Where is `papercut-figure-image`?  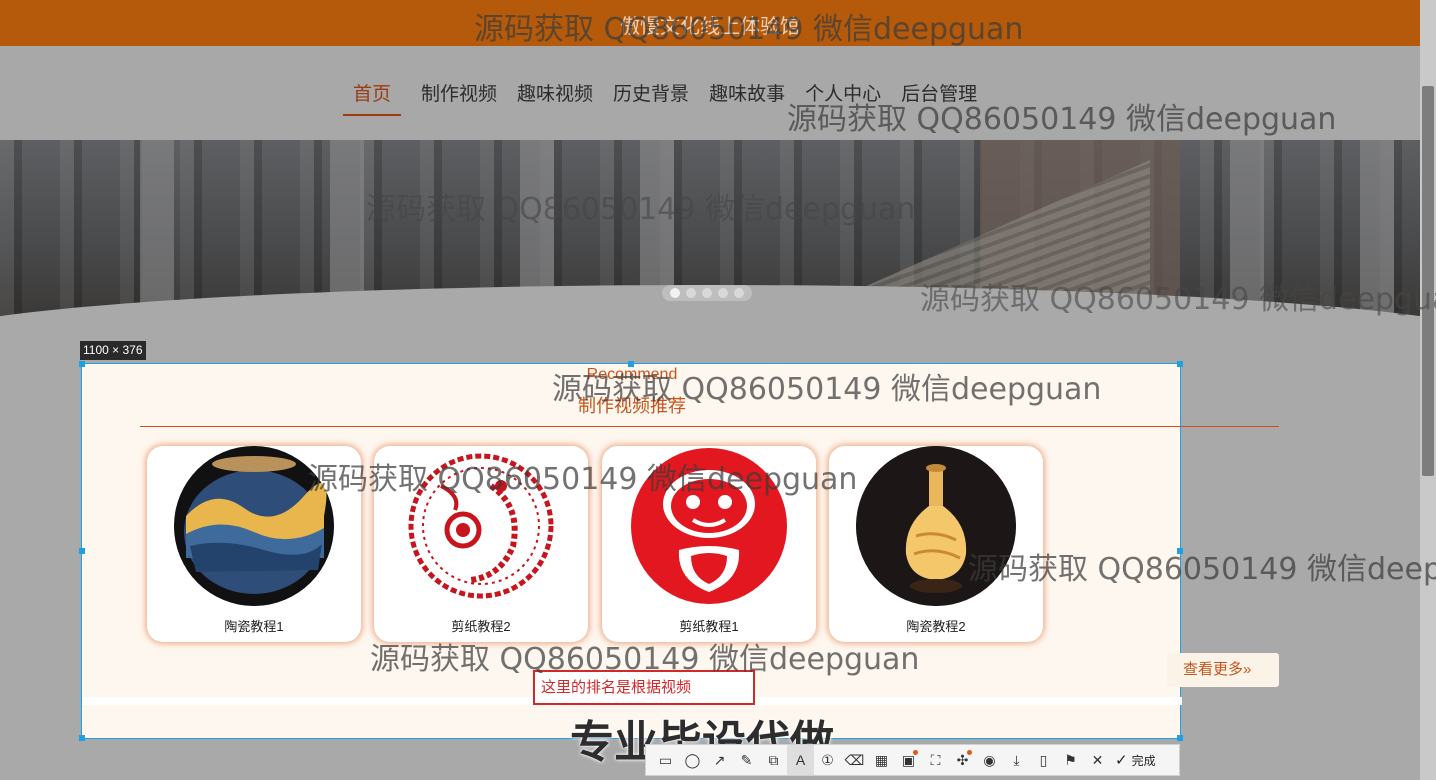
papercut-figure-image is located at coordinates (709, 526).